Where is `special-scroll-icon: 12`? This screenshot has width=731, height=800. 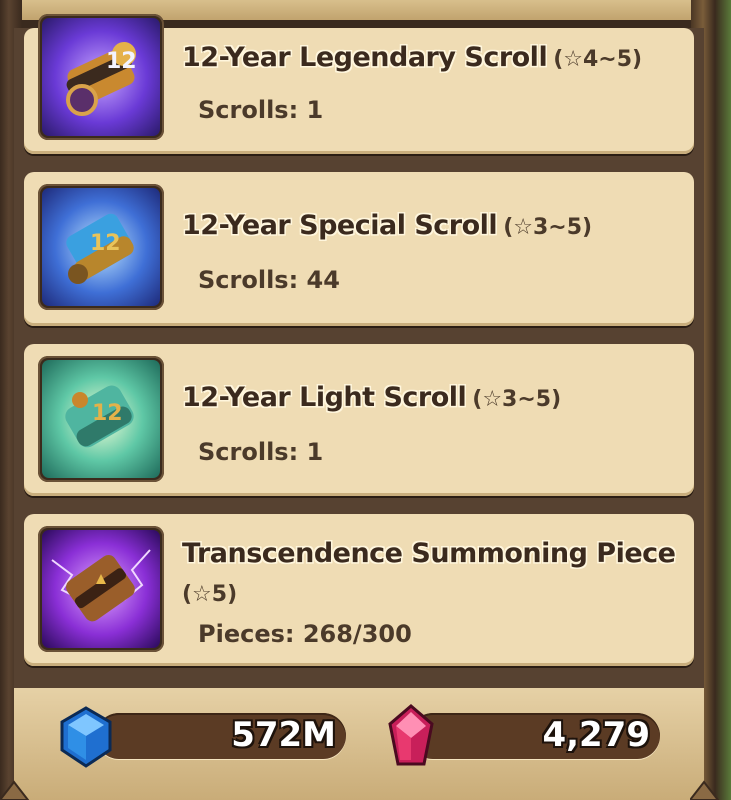 special-scroll-icon: 12 is located at coordinates (101, 247).